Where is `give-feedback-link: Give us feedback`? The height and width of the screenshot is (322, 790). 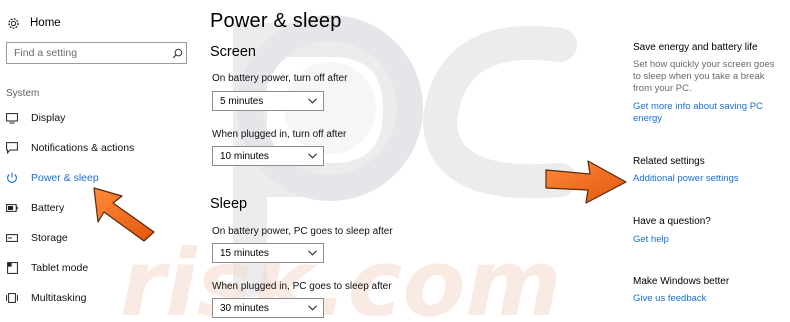
give-feedback-link: Give us feedback is located at coordinates (709, 299).